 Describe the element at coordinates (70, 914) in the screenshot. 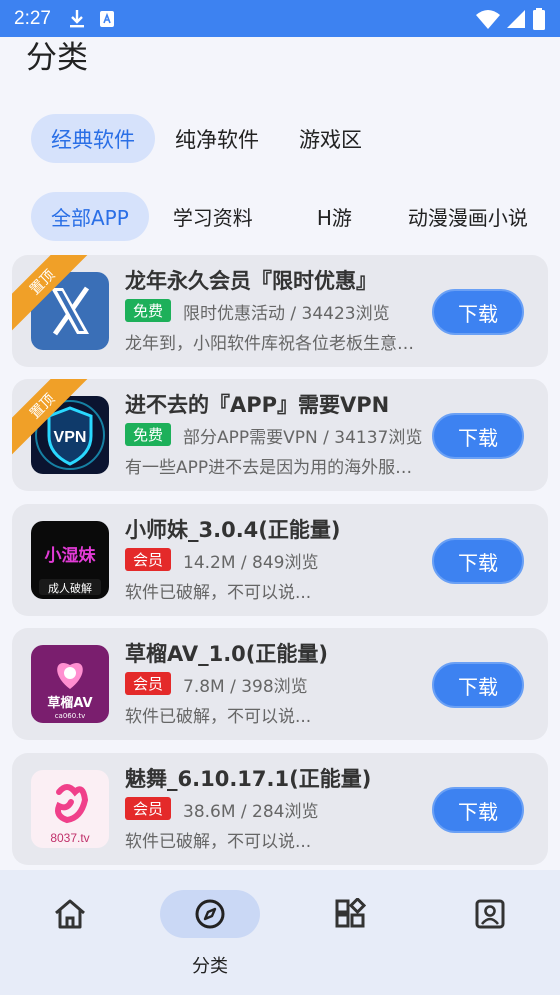

I see `home-icon` at that location.